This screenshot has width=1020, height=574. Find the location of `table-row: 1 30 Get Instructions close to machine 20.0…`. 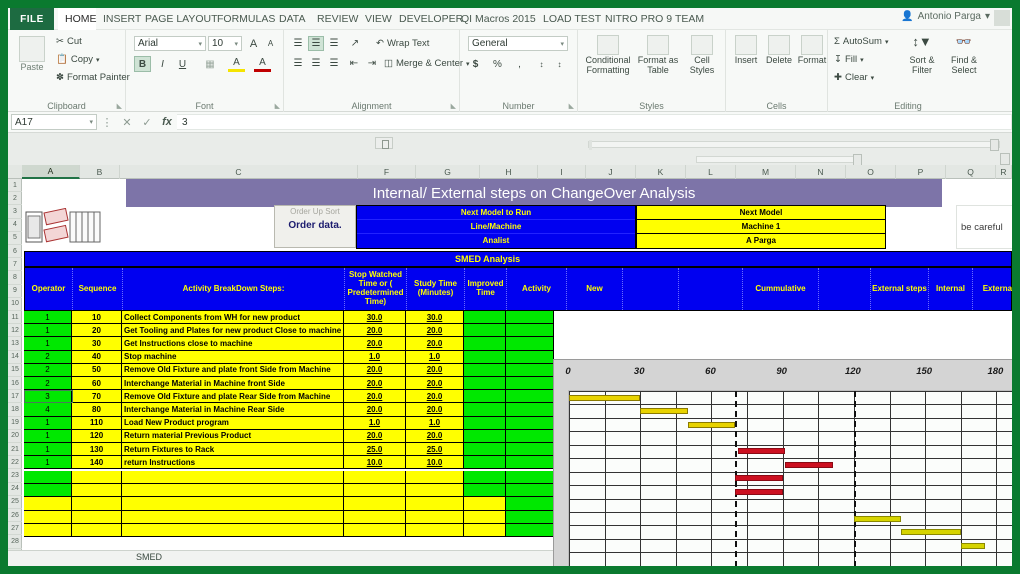

table-row: 1 30 Get Instructions close to machine 20.0… is located at coordinates (518, 344).